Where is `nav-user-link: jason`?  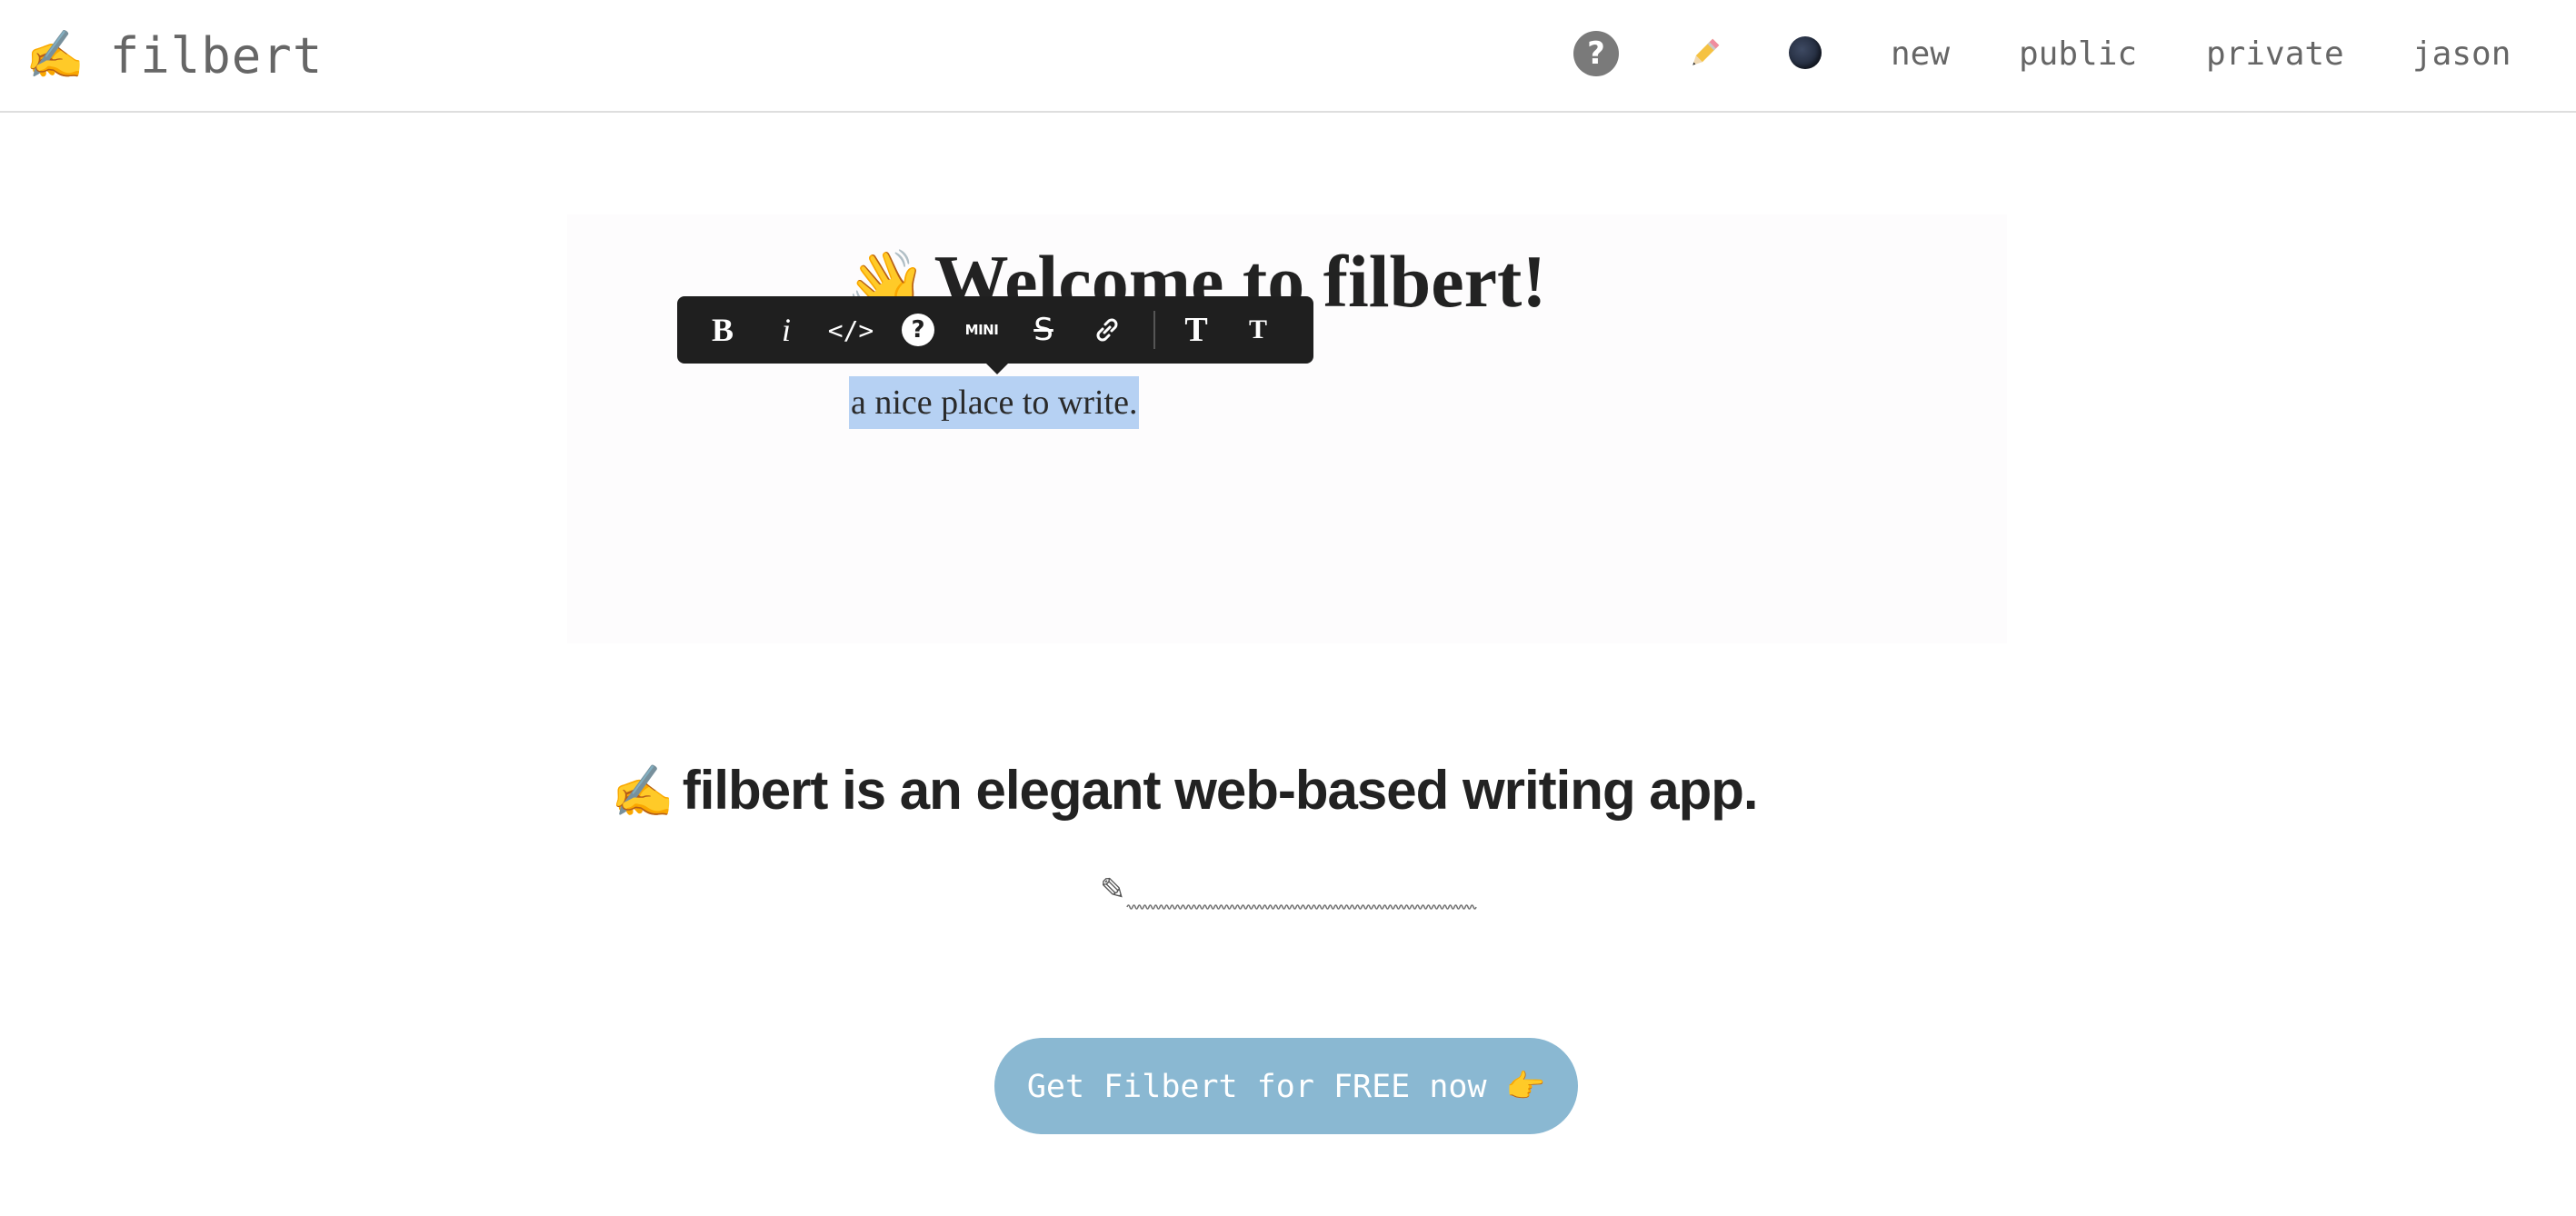 nav-user-link: jason is located at coordinates (2461, 54).